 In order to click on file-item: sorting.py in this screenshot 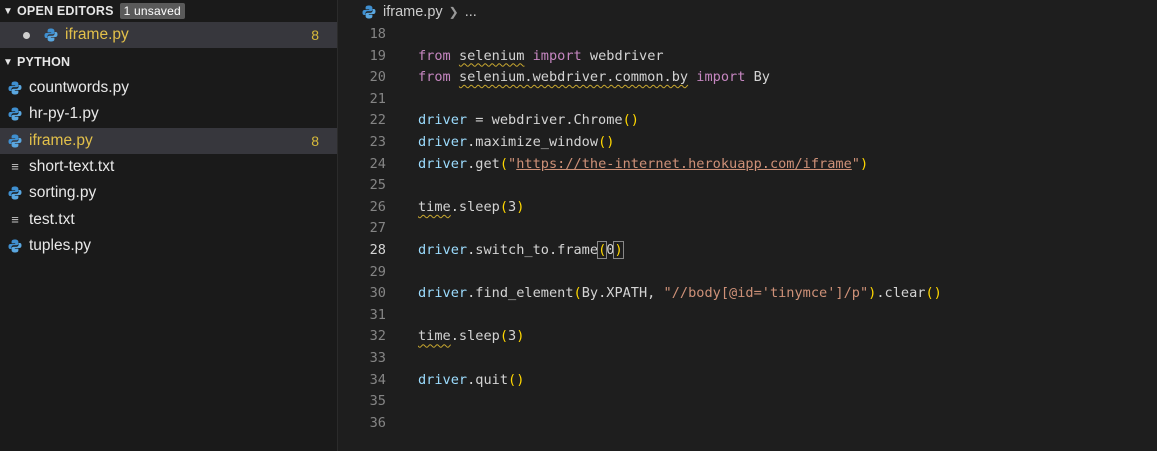, I will do `click(168, 193)`.